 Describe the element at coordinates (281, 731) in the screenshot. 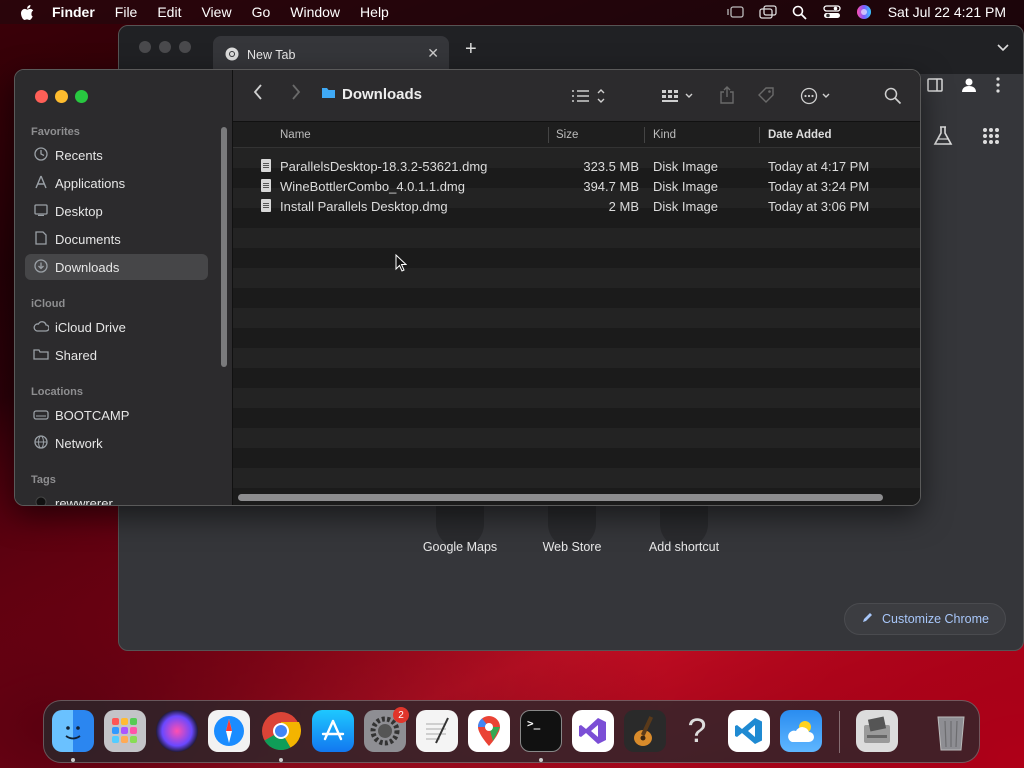

I see `dock-chrome-icon` at that location.